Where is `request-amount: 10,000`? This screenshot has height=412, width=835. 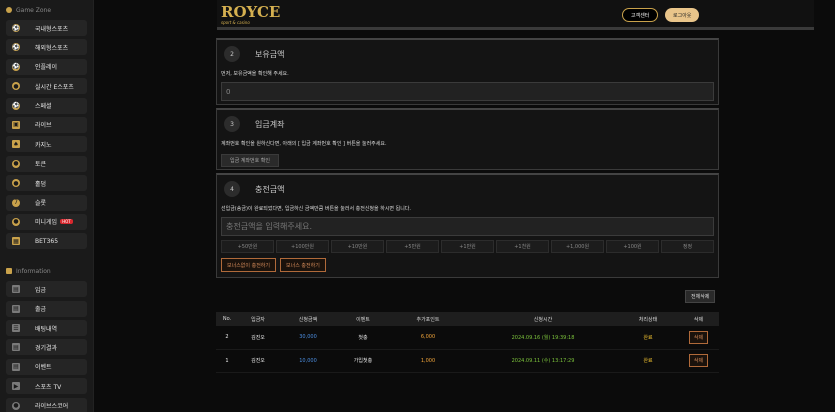
request-amount: 10,000 is located at coordinates (308, 361).